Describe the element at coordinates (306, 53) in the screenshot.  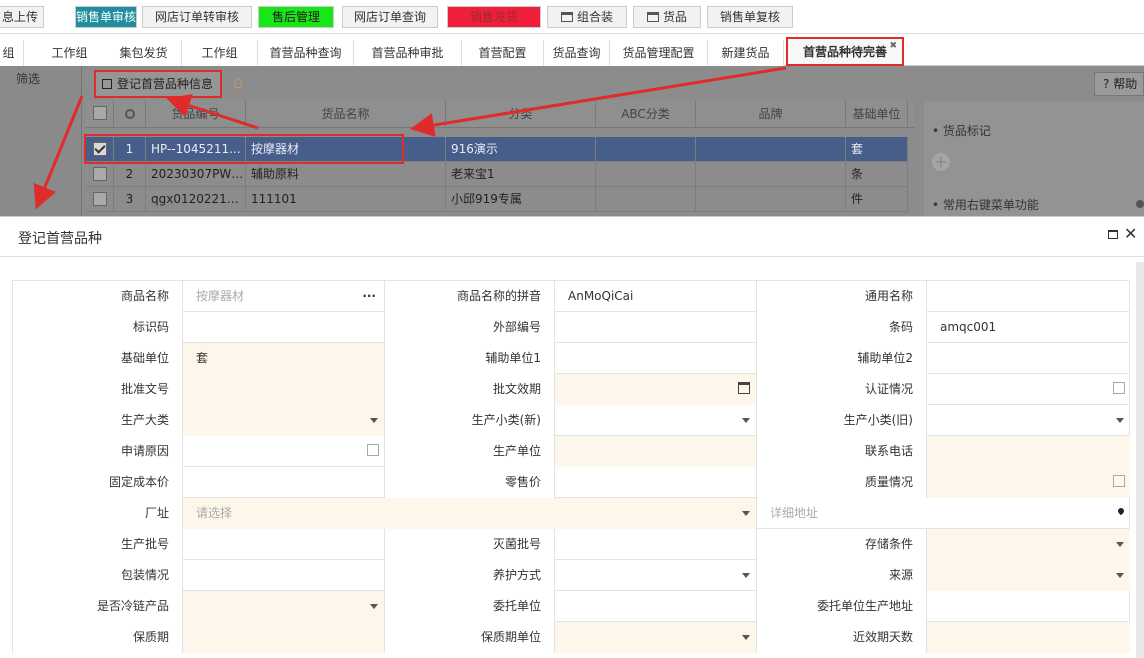
I see `sub-tab-4: 首营品种查询` at that location.